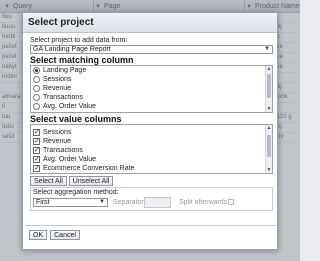 The image size is (320, 261). I want to click on ok-button: OK, so click(38, 235).